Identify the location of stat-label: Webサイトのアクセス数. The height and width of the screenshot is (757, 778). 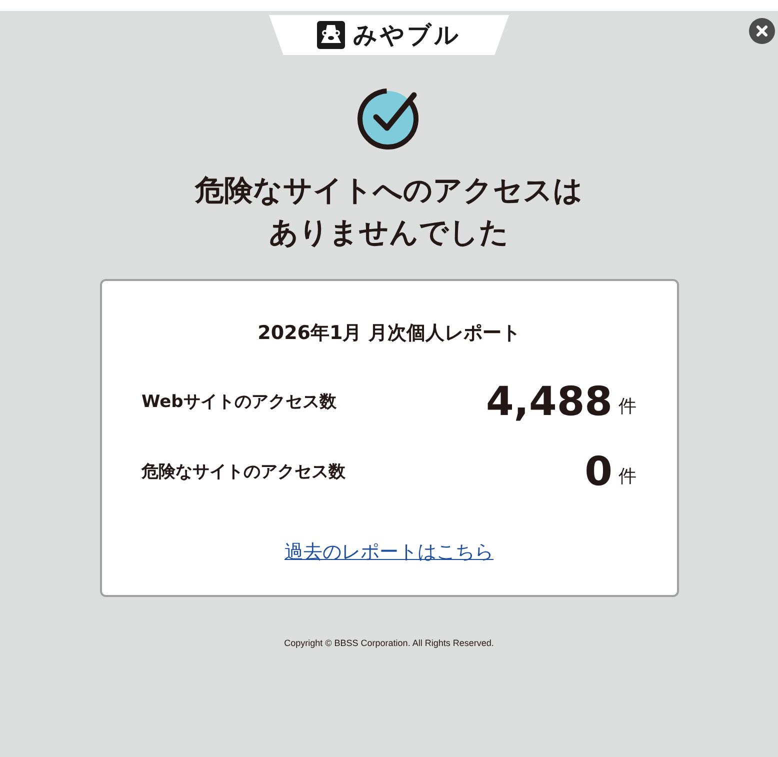
(239, 402).